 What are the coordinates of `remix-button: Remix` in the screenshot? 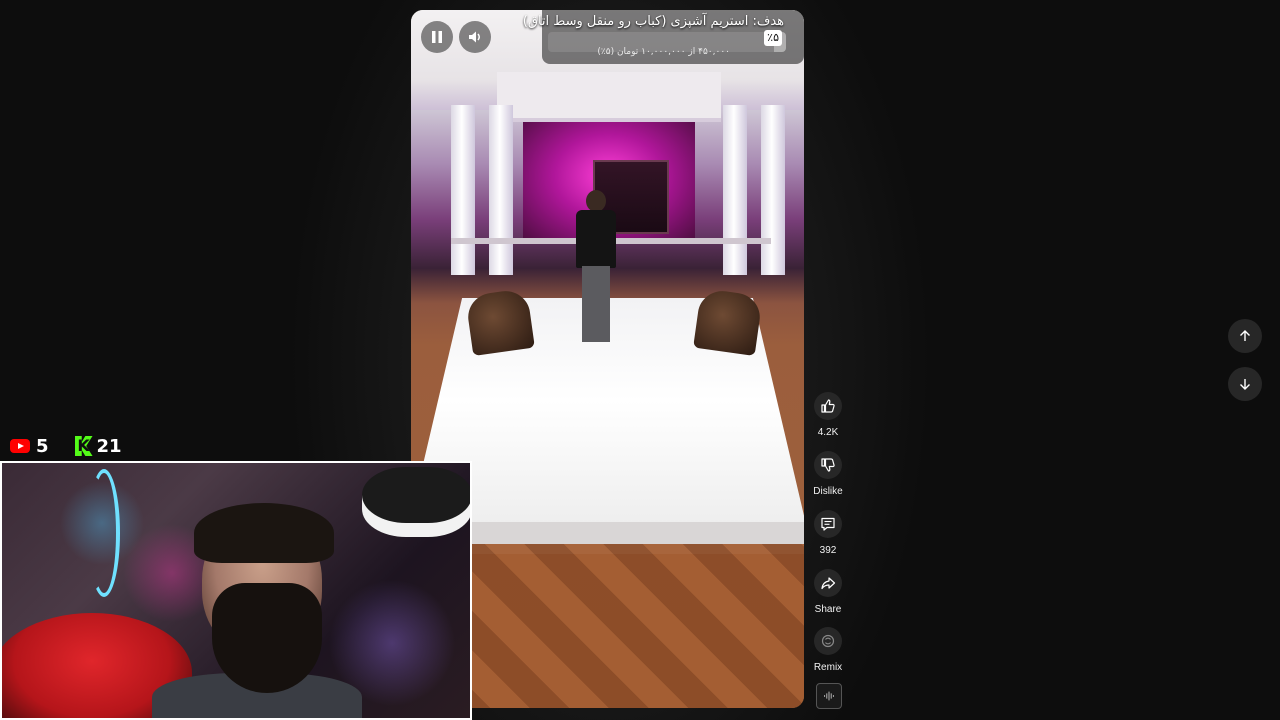 It's located at (828, 650).